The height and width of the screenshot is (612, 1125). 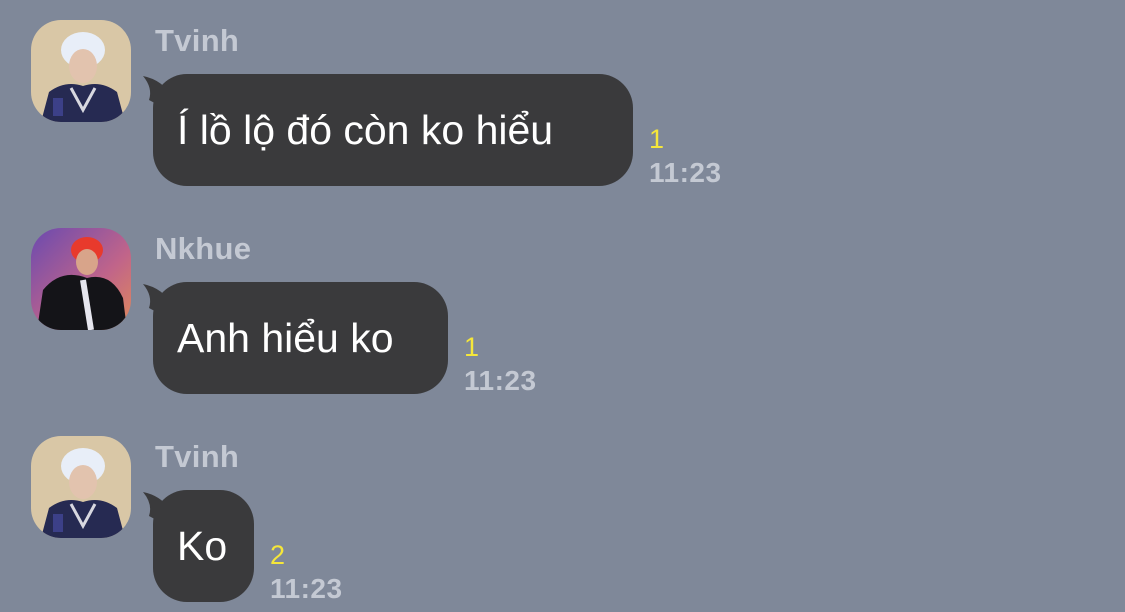 I want to click on message-meta: 2 11:23, so click(x=306, y=573).